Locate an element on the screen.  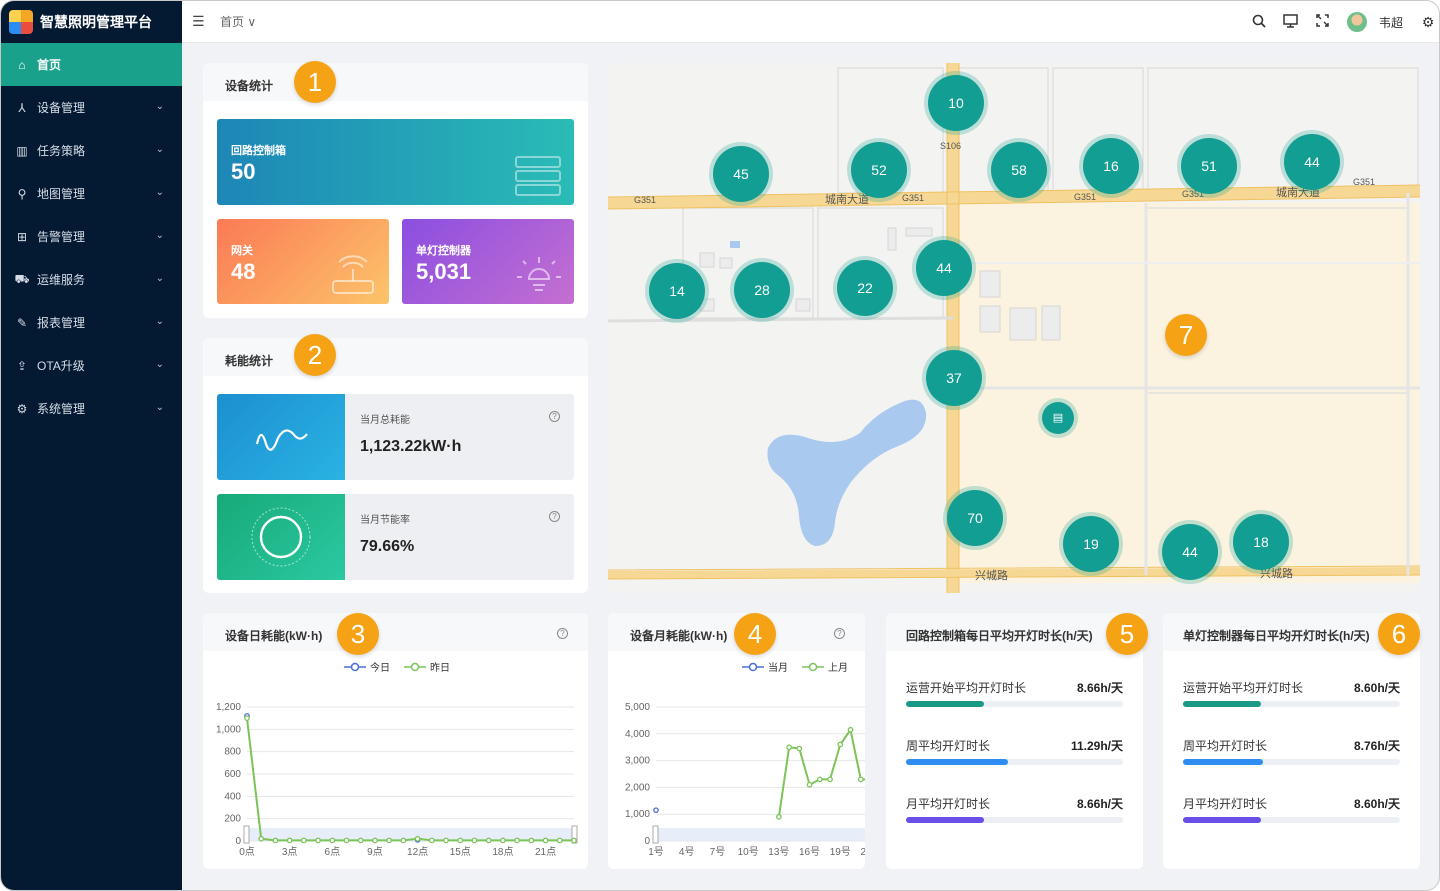
fullscreen-icon is located at coordinates (1323, 22).